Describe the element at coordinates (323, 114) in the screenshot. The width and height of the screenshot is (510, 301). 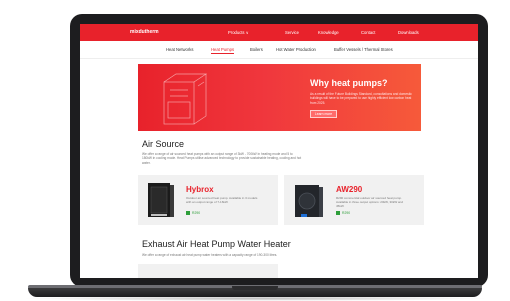
I see `learn-more-button: Learn more` at that location.